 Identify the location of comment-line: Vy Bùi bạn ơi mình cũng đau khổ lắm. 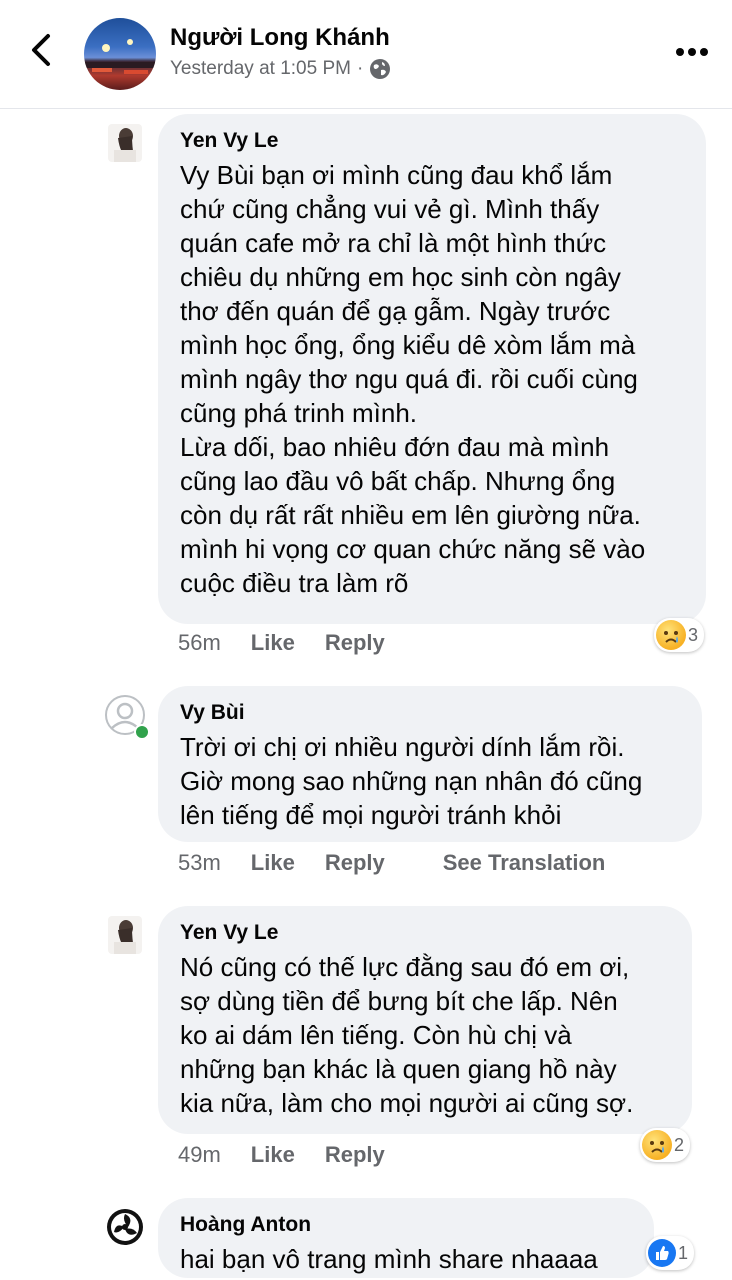
(396, 175).